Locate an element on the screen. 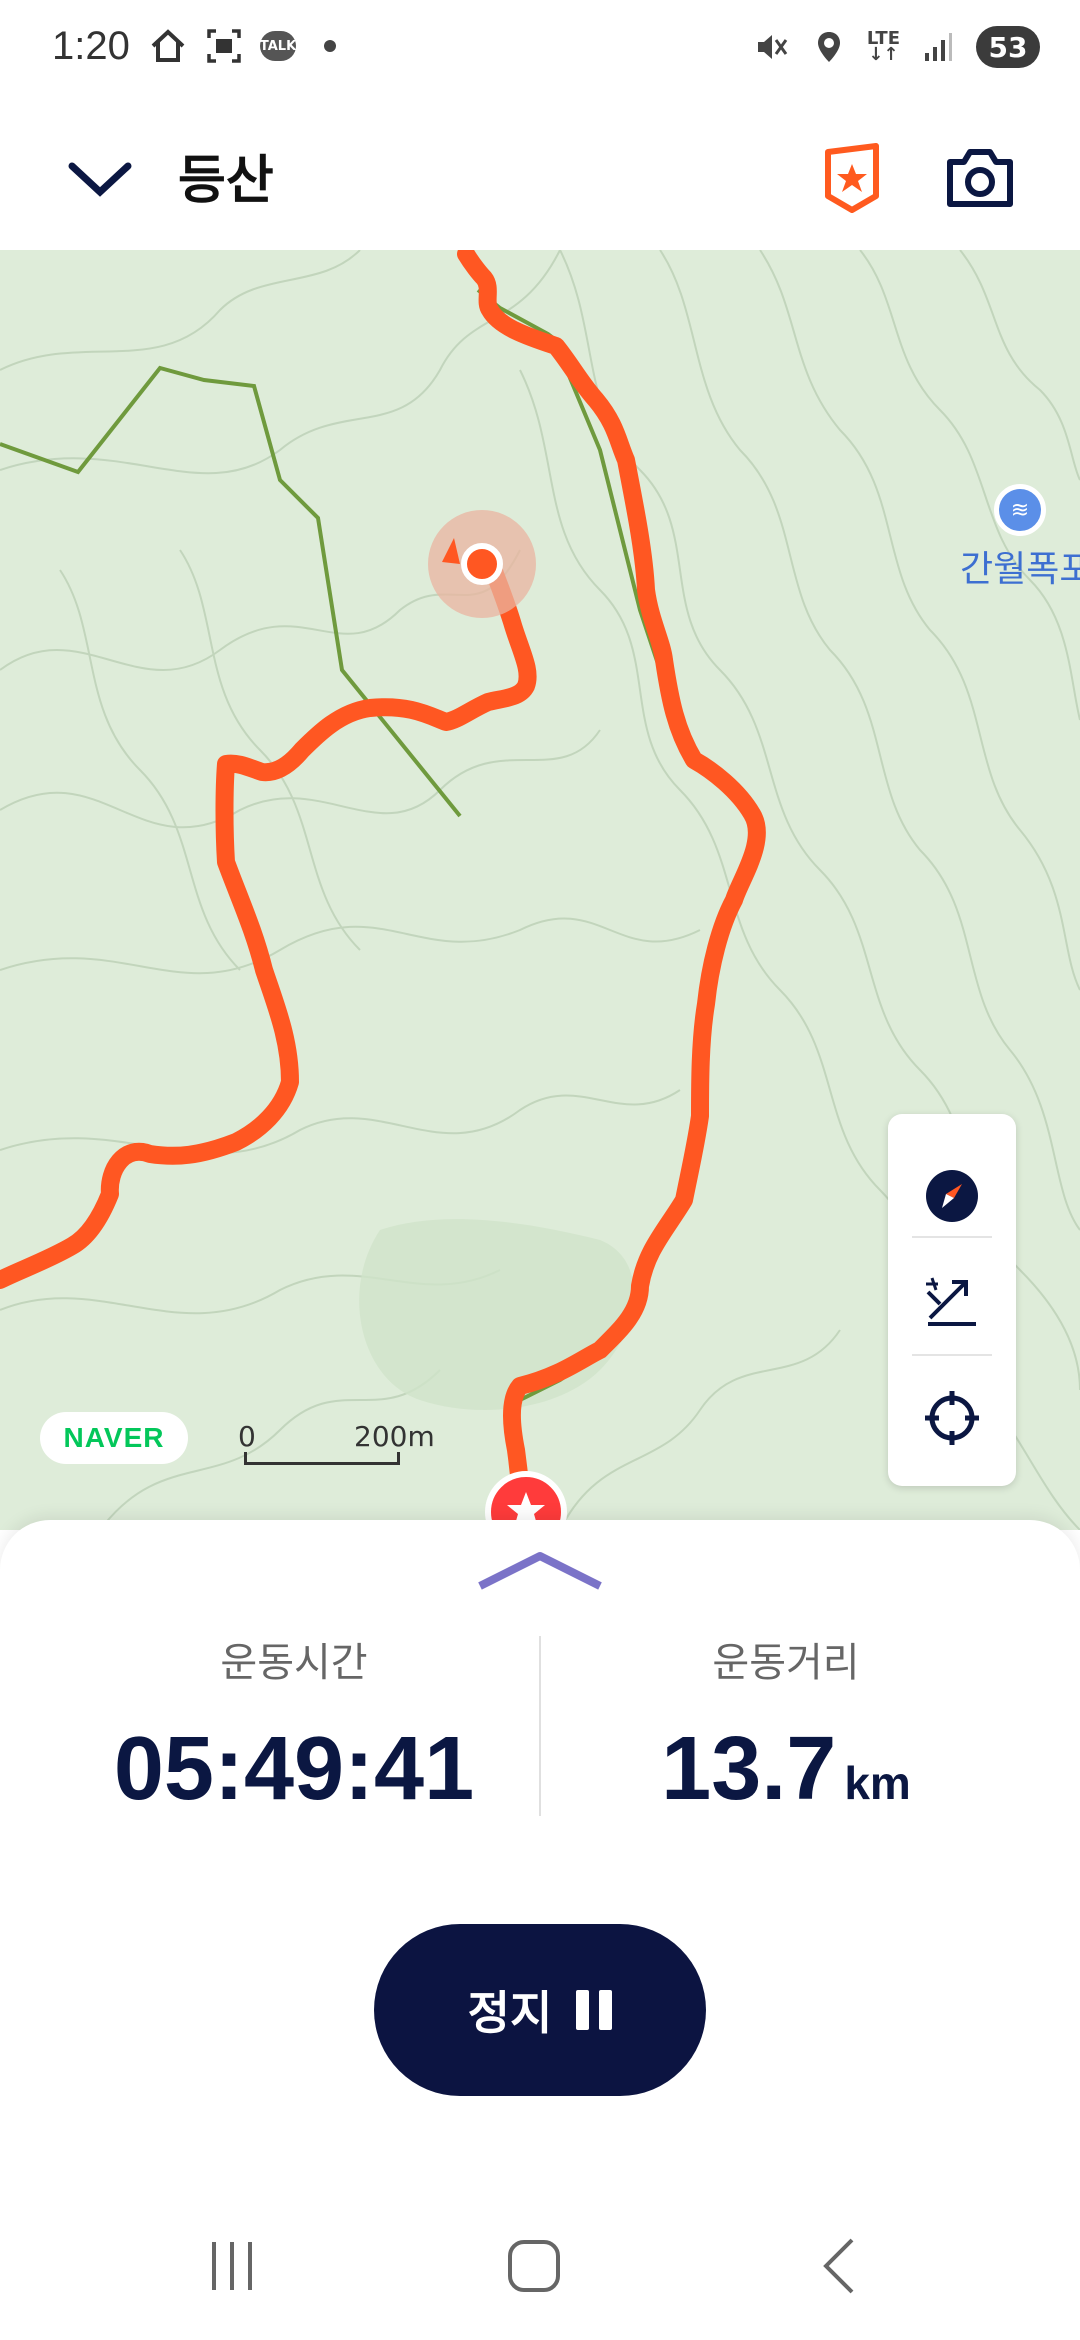 The height and width of the screenshot is (2340, 1080). system-icons: LTE ↓↑ 53 is located at coordinates (895, 47).